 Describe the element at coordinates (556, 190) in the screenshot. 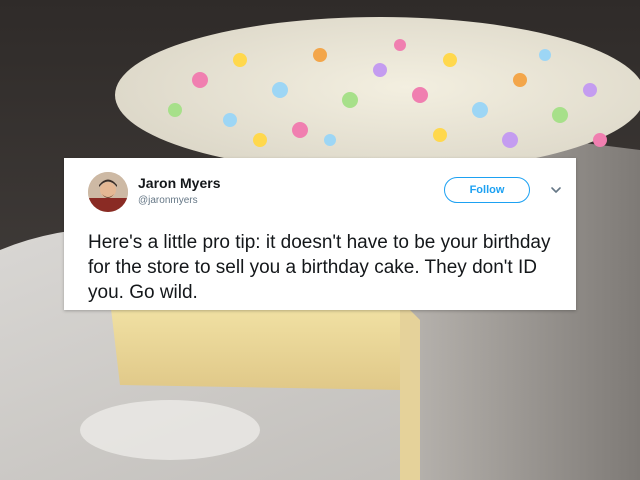

I see `chevron-down-icon` at that location.